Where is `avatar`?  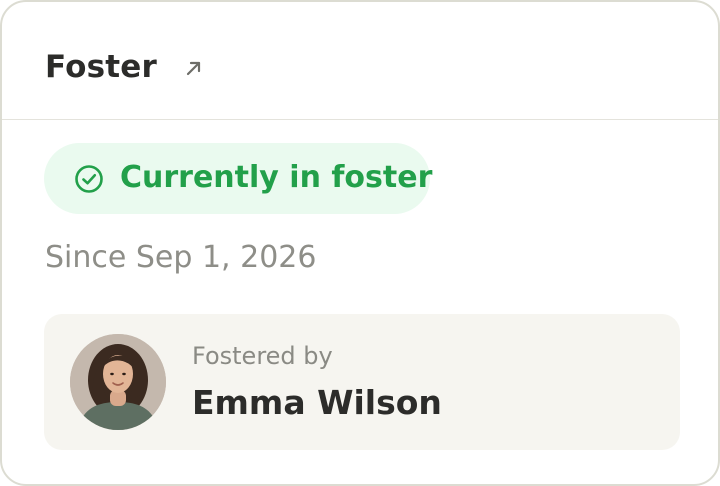
avatar is located at coordinates (118, 382).